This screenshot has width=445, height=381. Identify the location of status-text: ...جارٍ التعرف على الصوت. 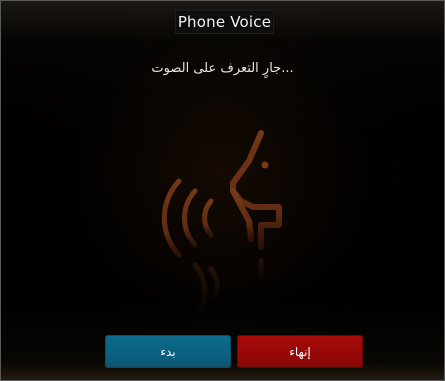
(222, 68).